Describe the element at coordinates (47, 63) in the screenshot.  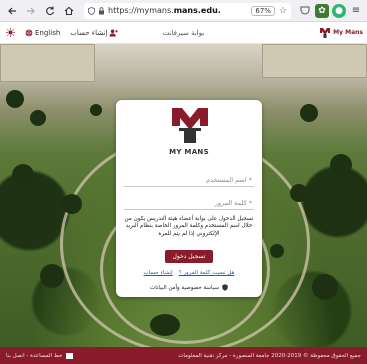
I see `building-left` at that location.